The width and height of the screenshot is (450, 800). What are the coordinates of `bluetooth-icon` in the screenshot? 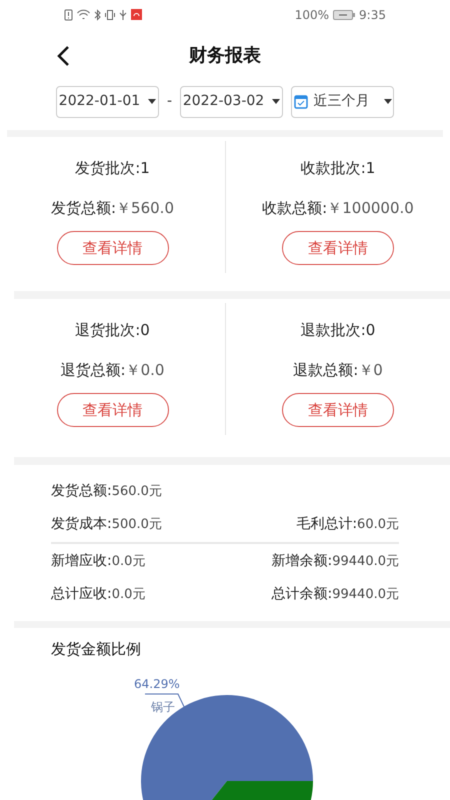 It's located at (97, 14).